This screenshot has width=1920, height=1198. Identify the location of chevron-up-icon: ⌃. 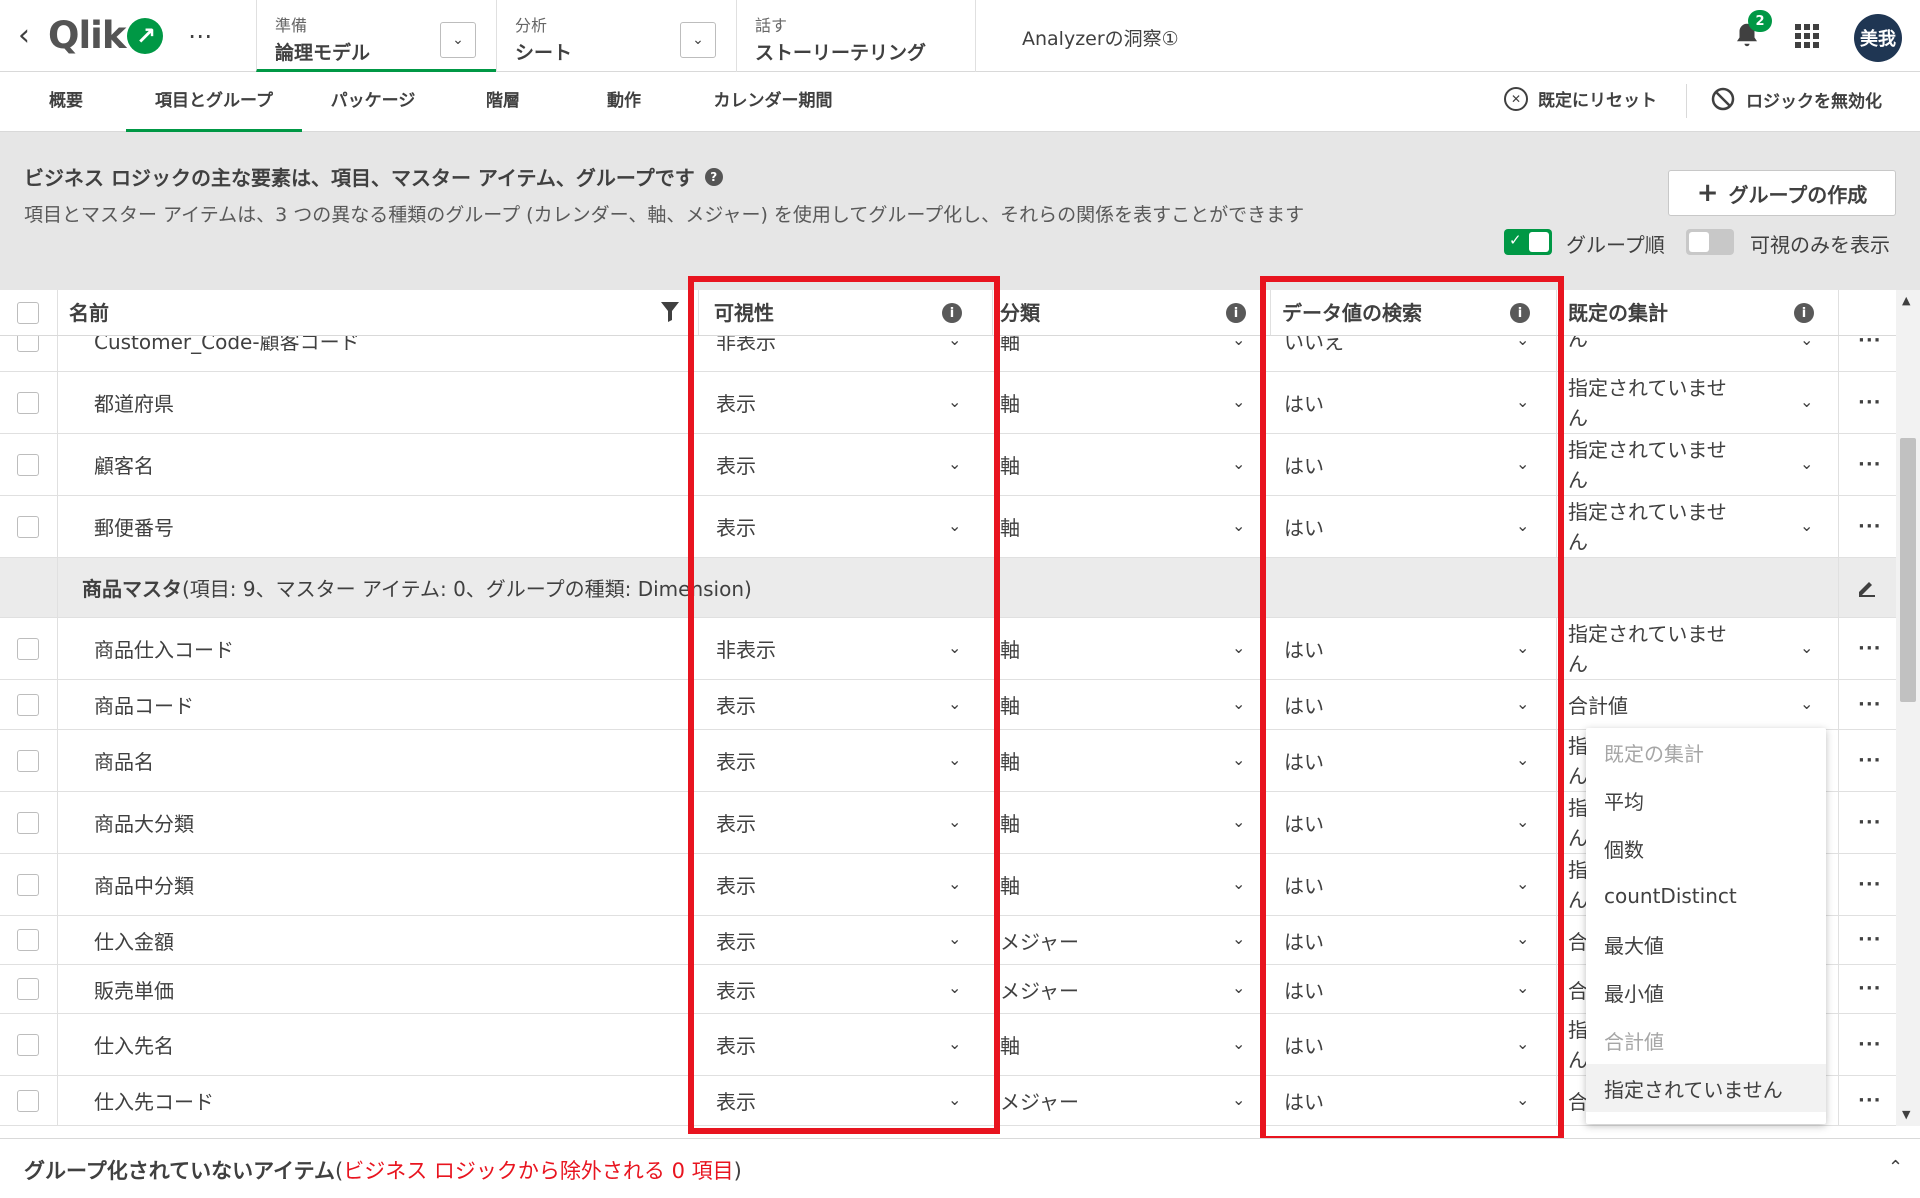
(1895, 1167).